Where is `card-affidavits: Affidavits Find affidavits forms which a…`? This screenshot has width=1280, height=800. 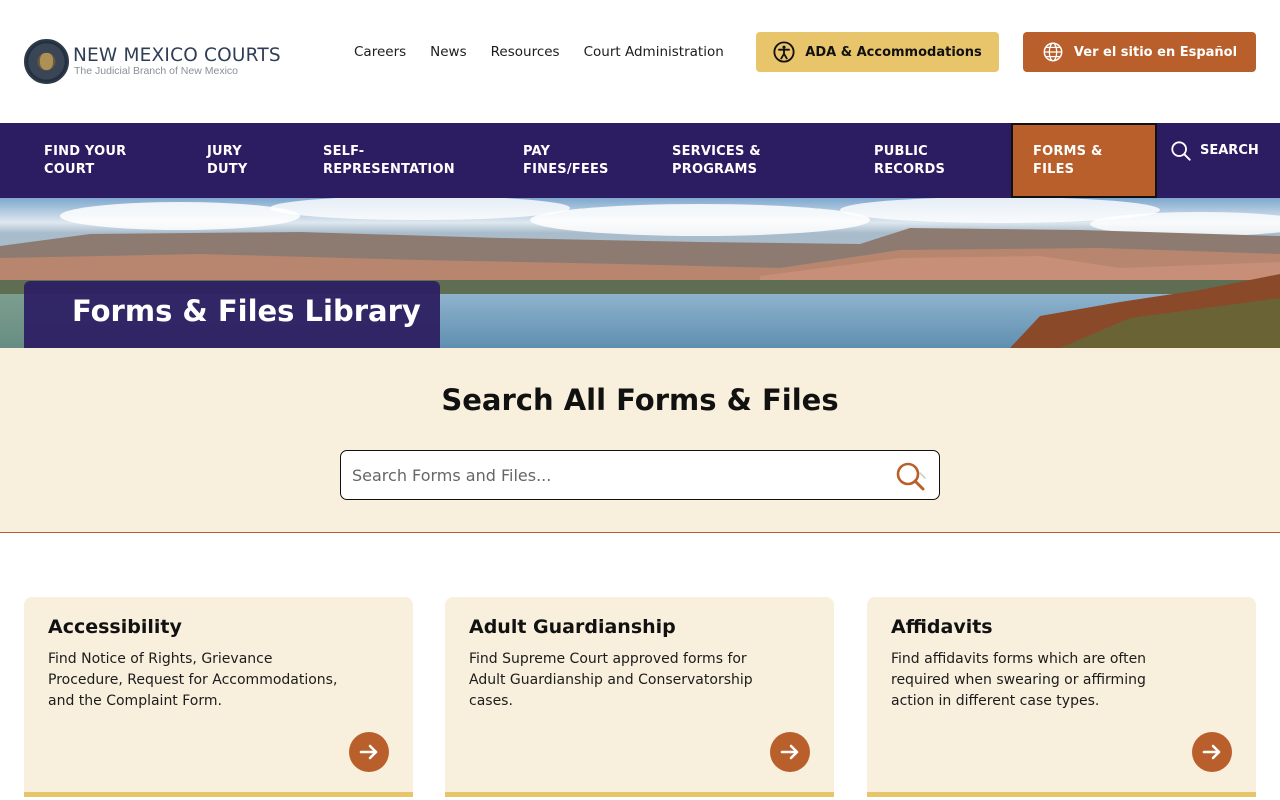
card-affidavits: Affidavits Find affidavits forms which a… is located at coordinates (1061, 697).